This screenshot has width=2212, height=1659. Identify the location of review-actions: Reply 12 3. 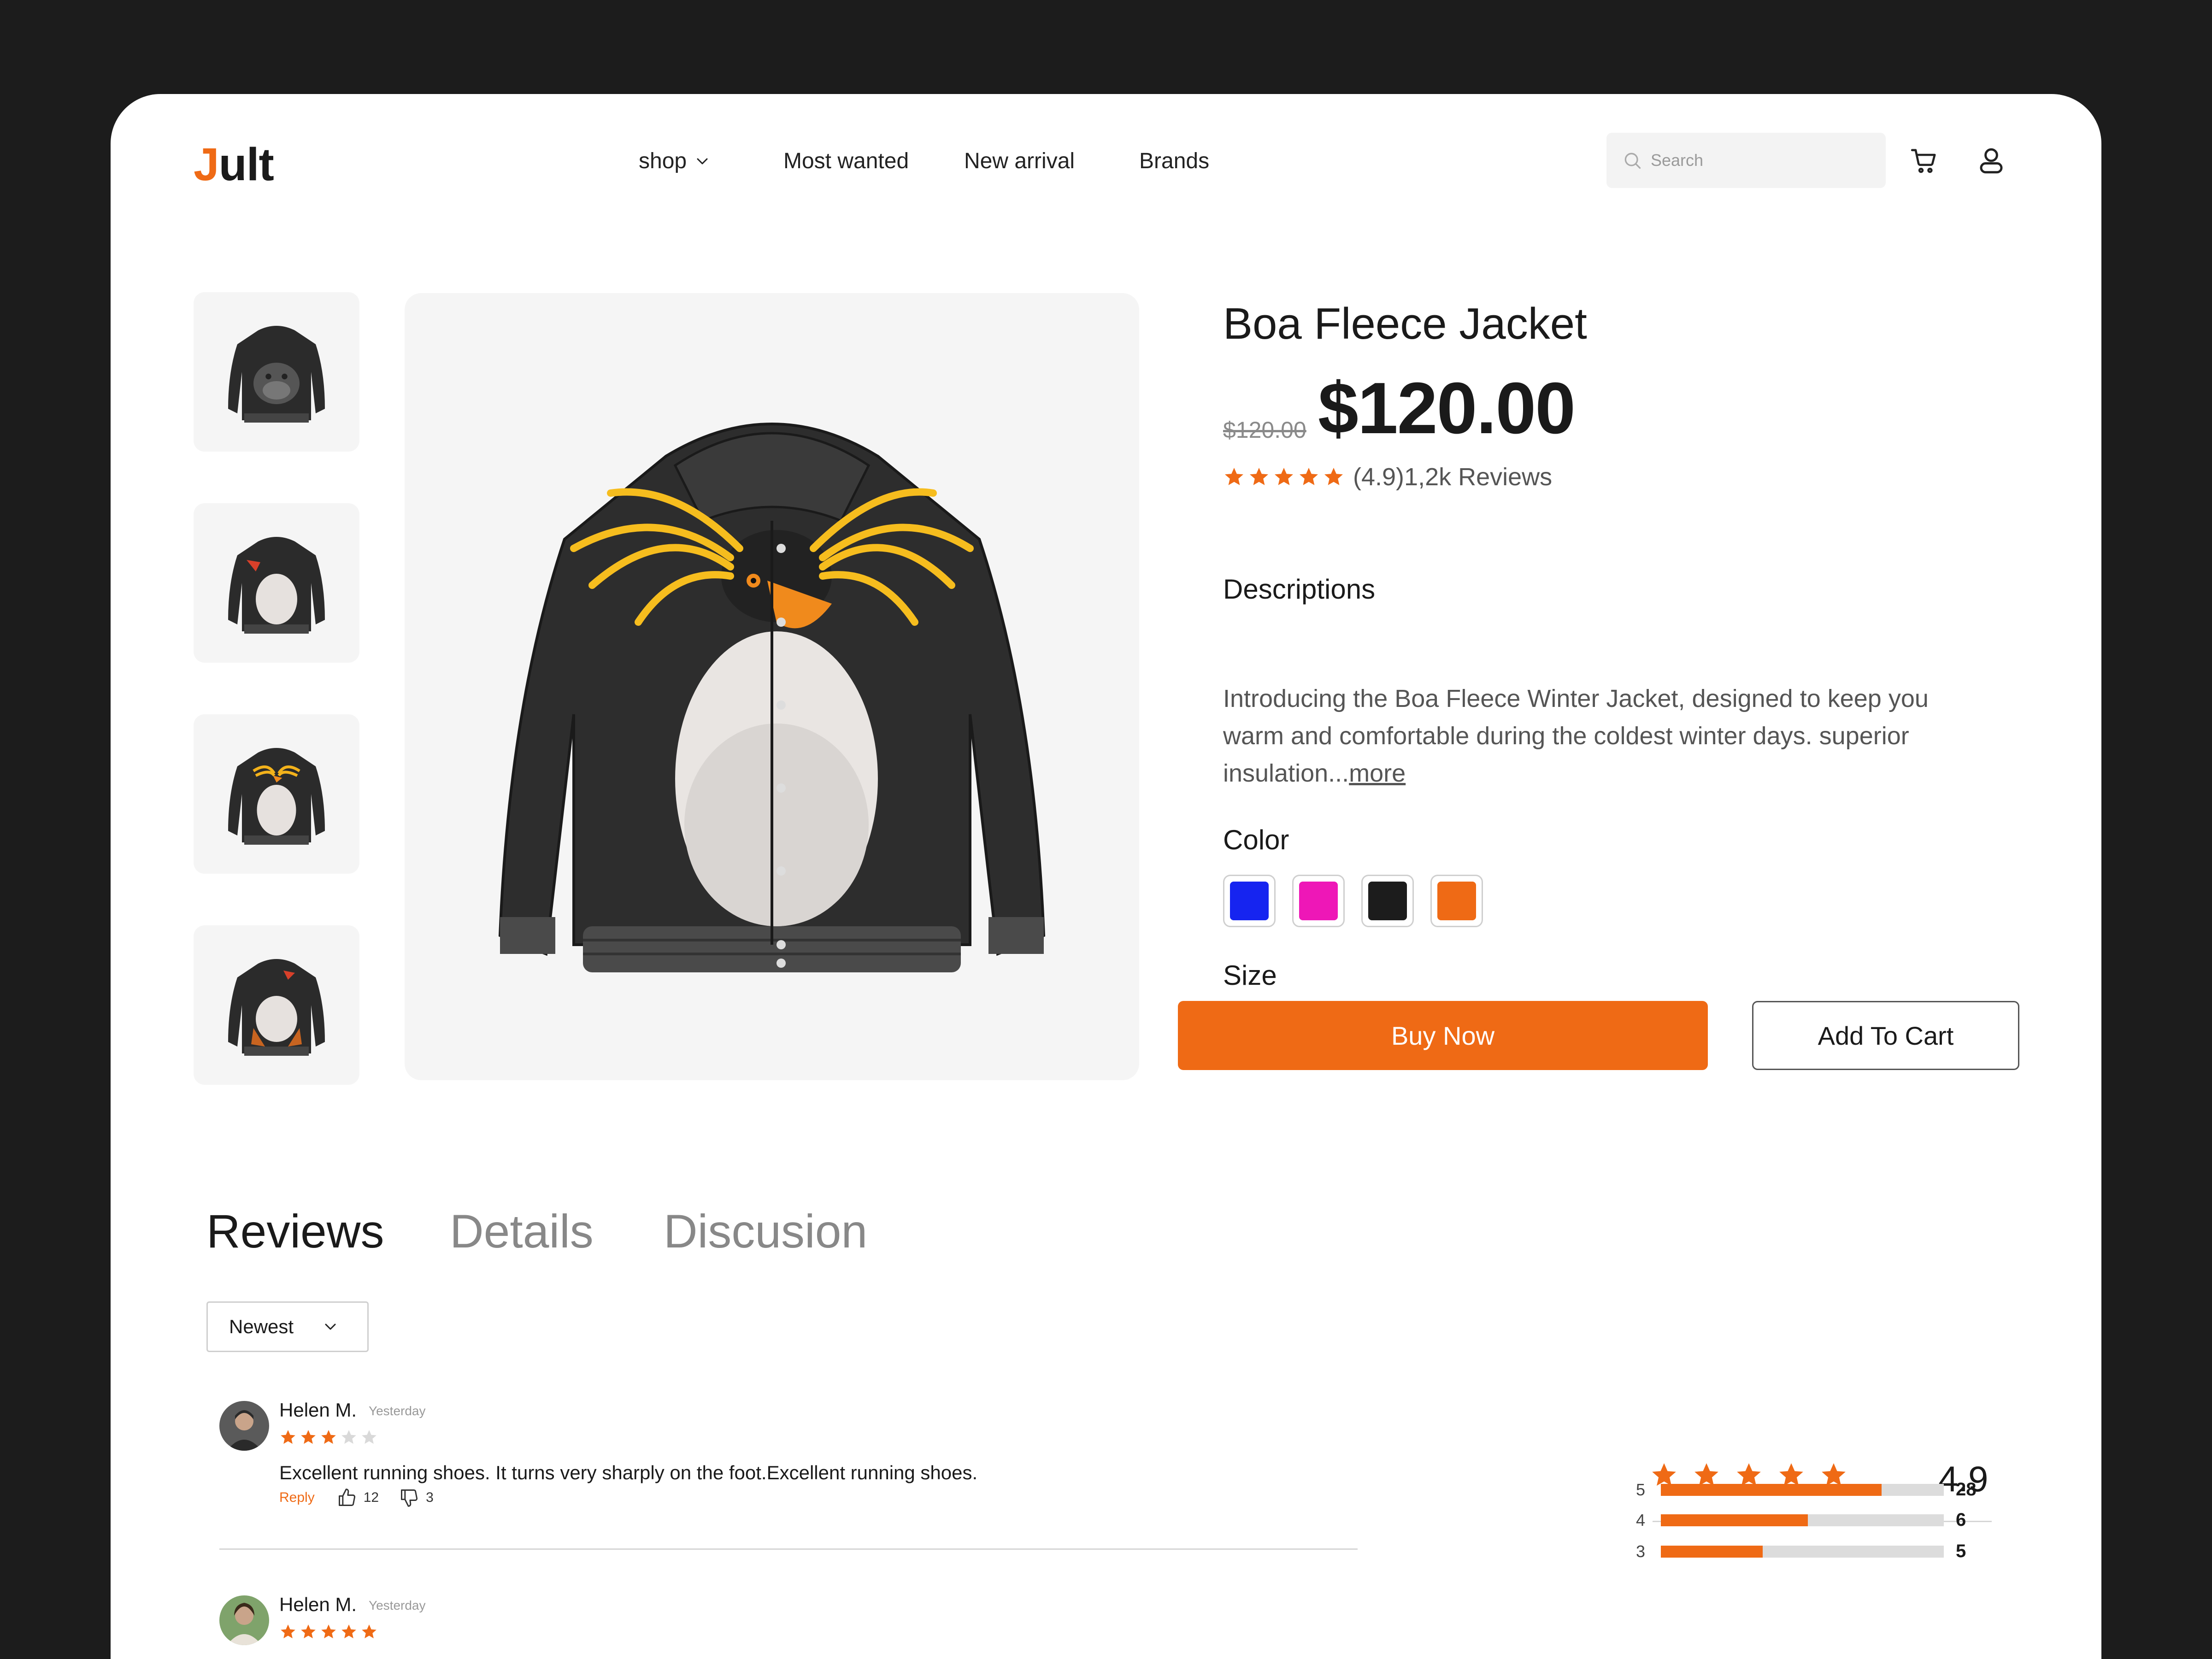
(356, 1498).